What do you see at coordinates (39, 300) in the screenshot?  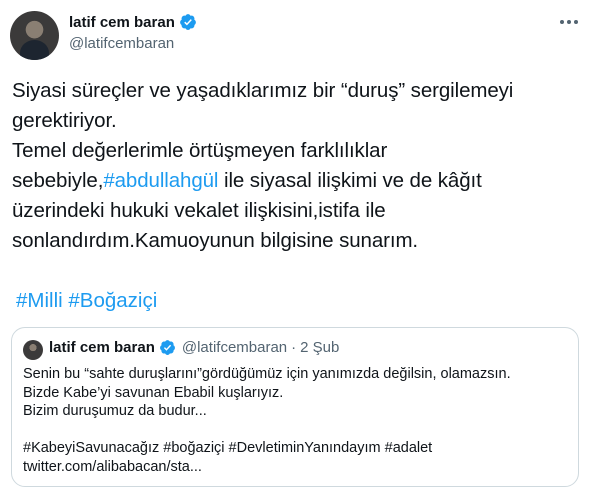 I see `hashtag-link: #Milli` at bounding box center [39, 300].